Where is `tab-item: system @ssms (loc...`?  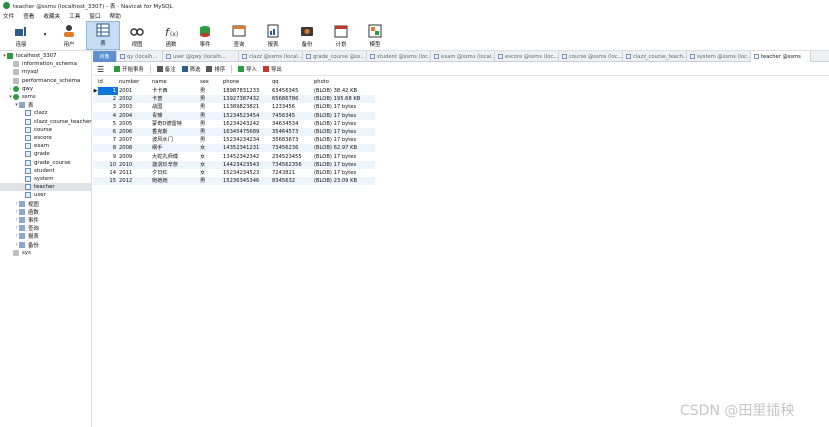 tab-item: system @ssms (loc... is located at coordinates (719, 56).